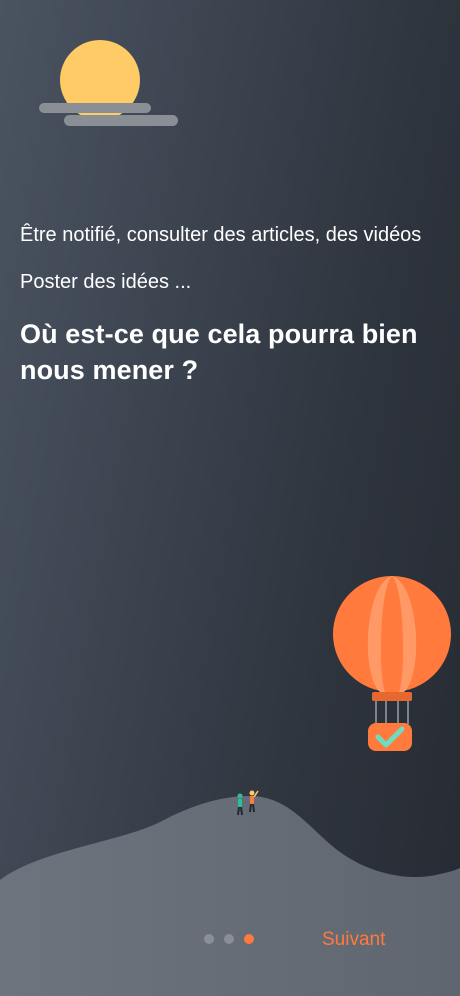 This screenshot has width=460, height=996. I want to click on sun-and-cloud-illustration, so click(108, 83).